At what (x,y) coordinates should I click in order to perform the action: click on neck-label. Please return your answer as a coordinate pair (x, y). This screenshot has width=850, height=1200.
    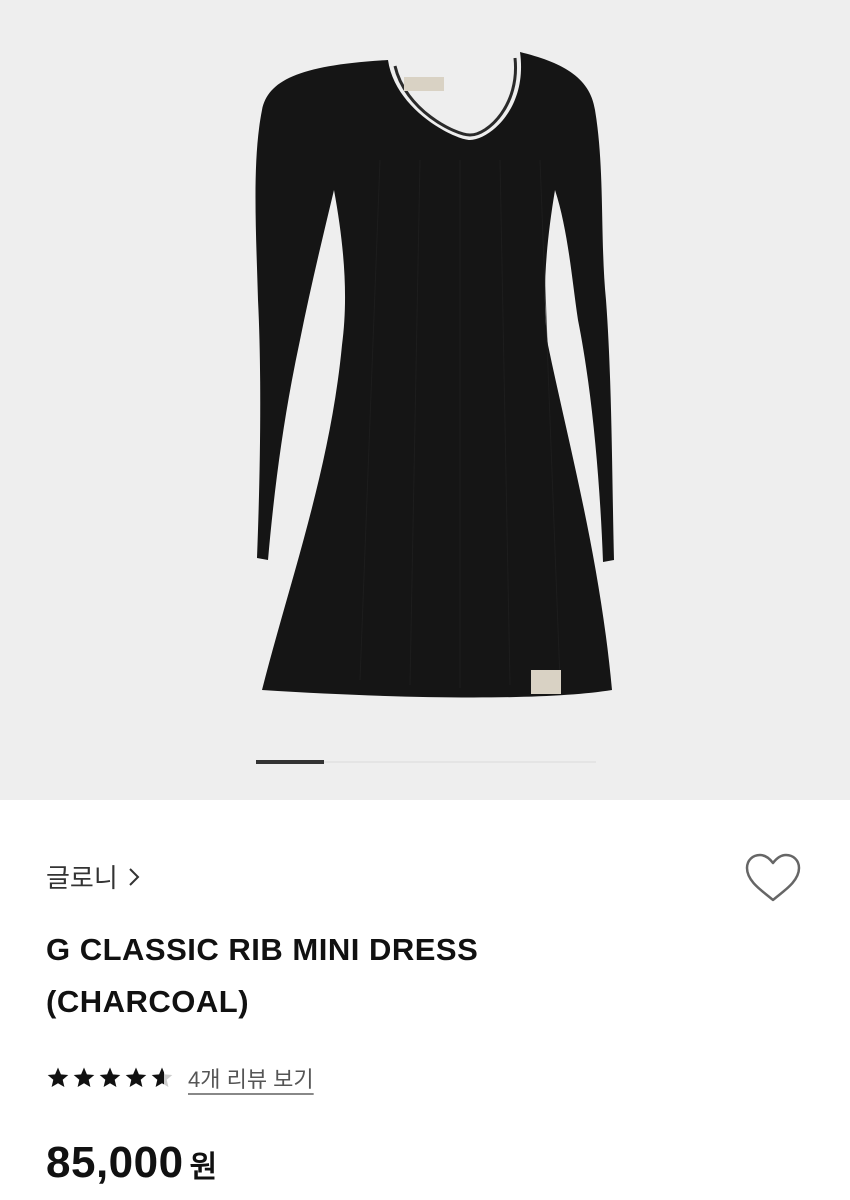
    Looking at the image, I should click on (424, 84).